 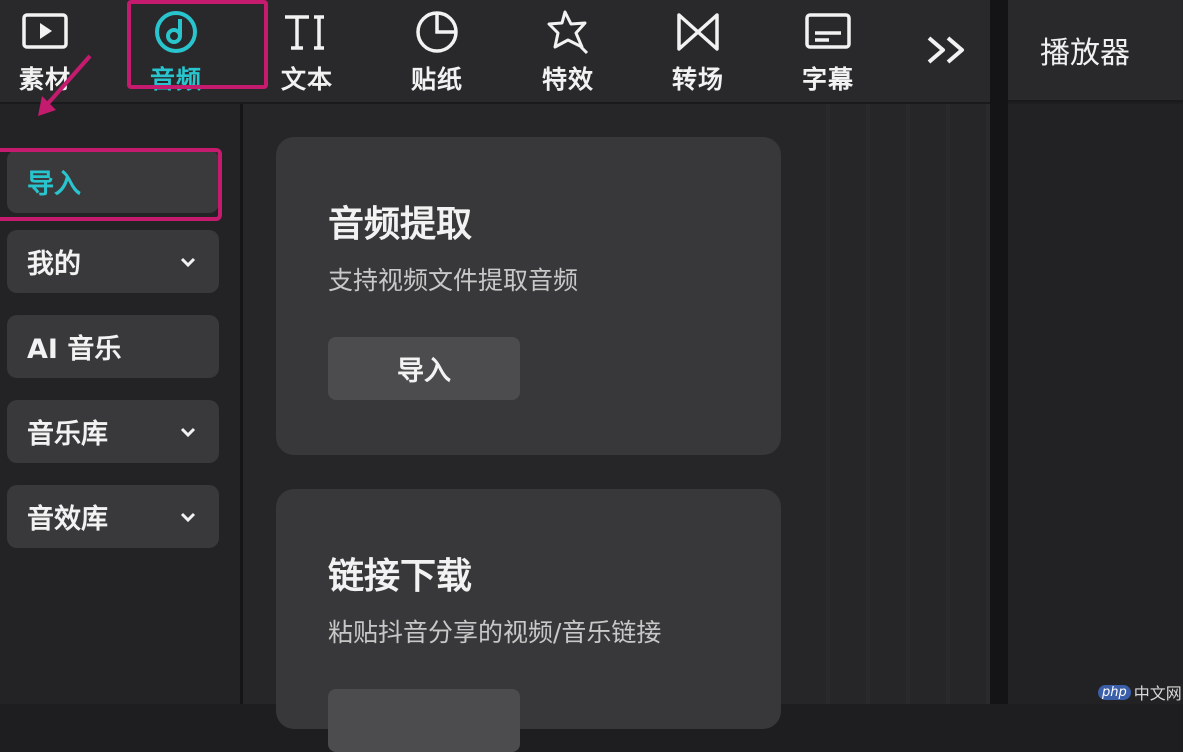 I want to click on sticker-icon, so click(x=437, y=32).